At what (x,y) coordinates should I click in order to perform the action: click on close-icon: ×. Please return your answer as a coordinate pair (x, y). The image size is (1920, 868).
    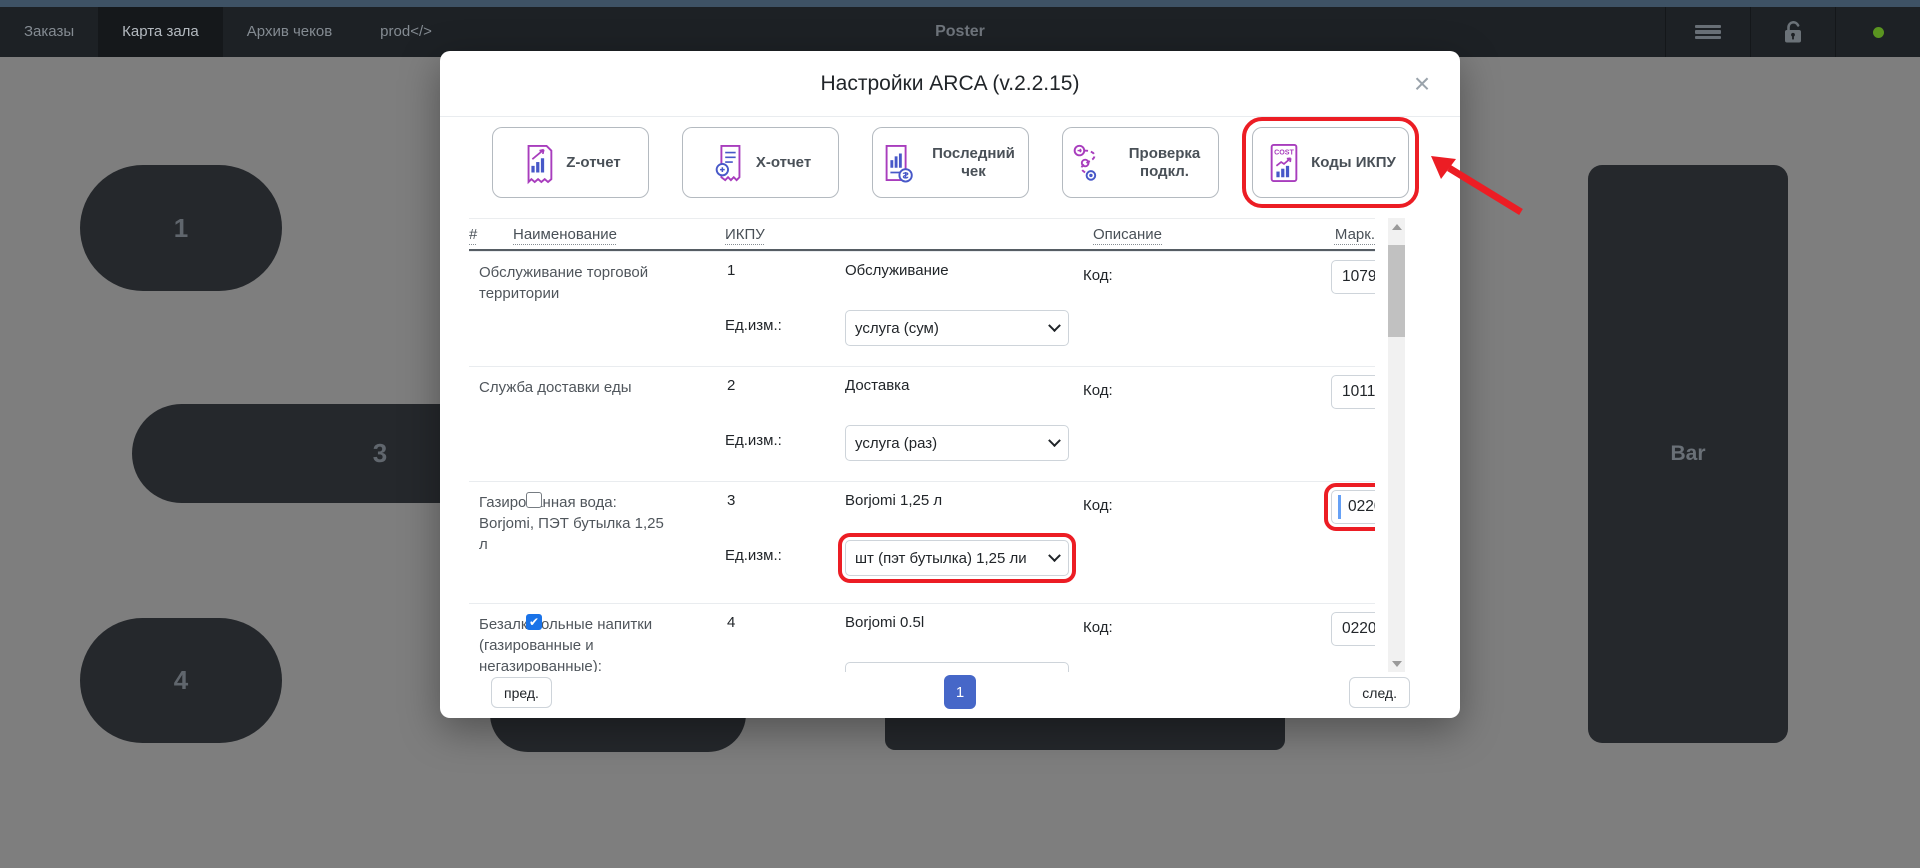
    Looking at the image, I should click on (1422, 84).